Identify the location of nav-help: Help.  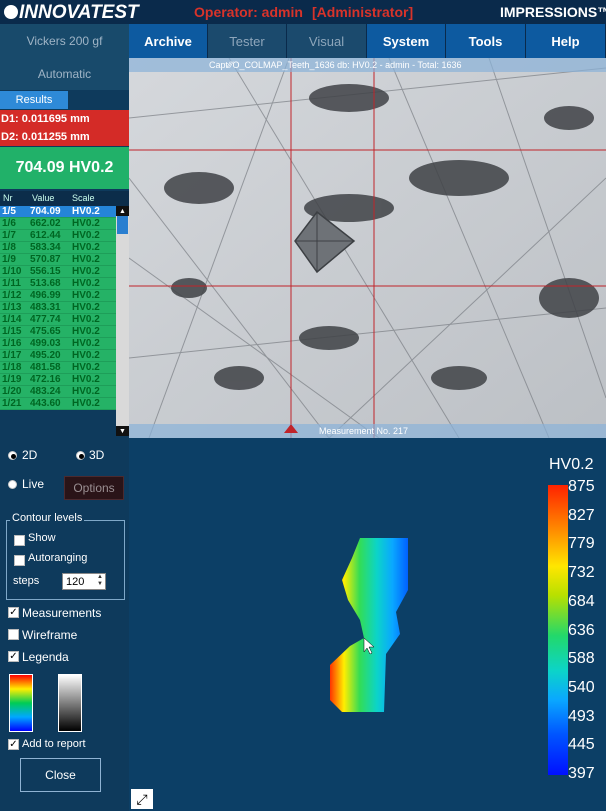
(566, 41).